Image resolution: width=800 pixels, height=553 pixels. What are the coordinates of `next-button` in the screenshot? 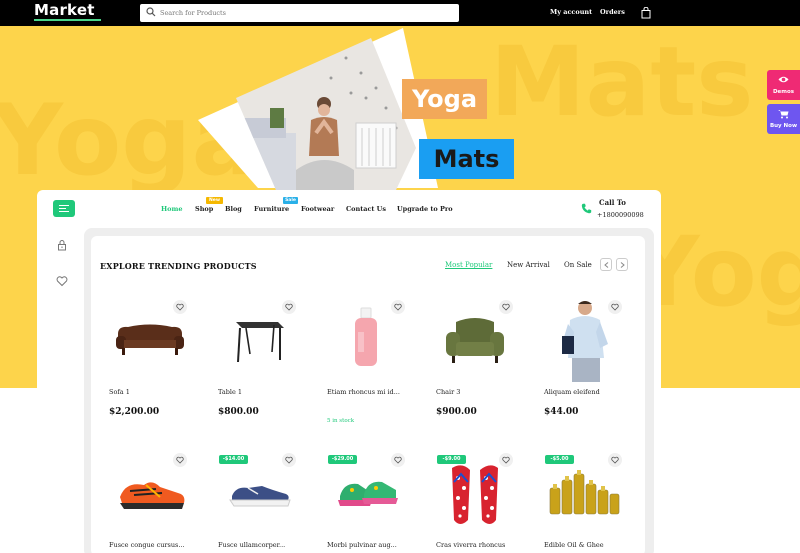 It's located at (622, 264).